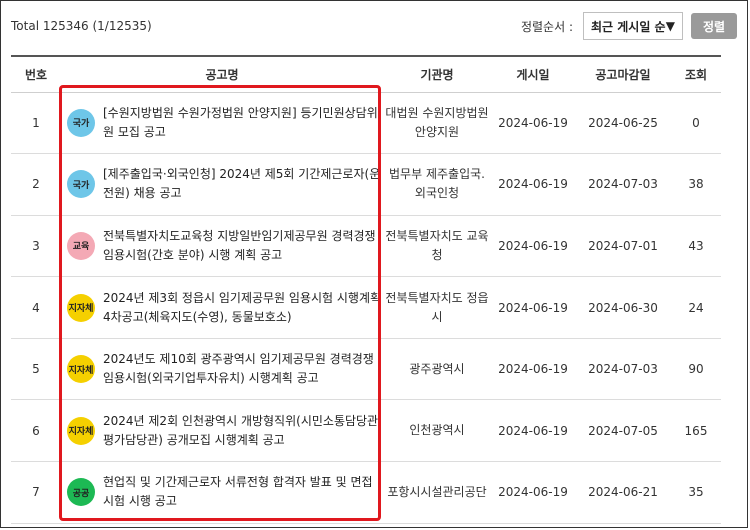  Describe the element at coordinates (623, 307) in the screenshot. I see `row-deadline-date: 2024-06-30` at that location.